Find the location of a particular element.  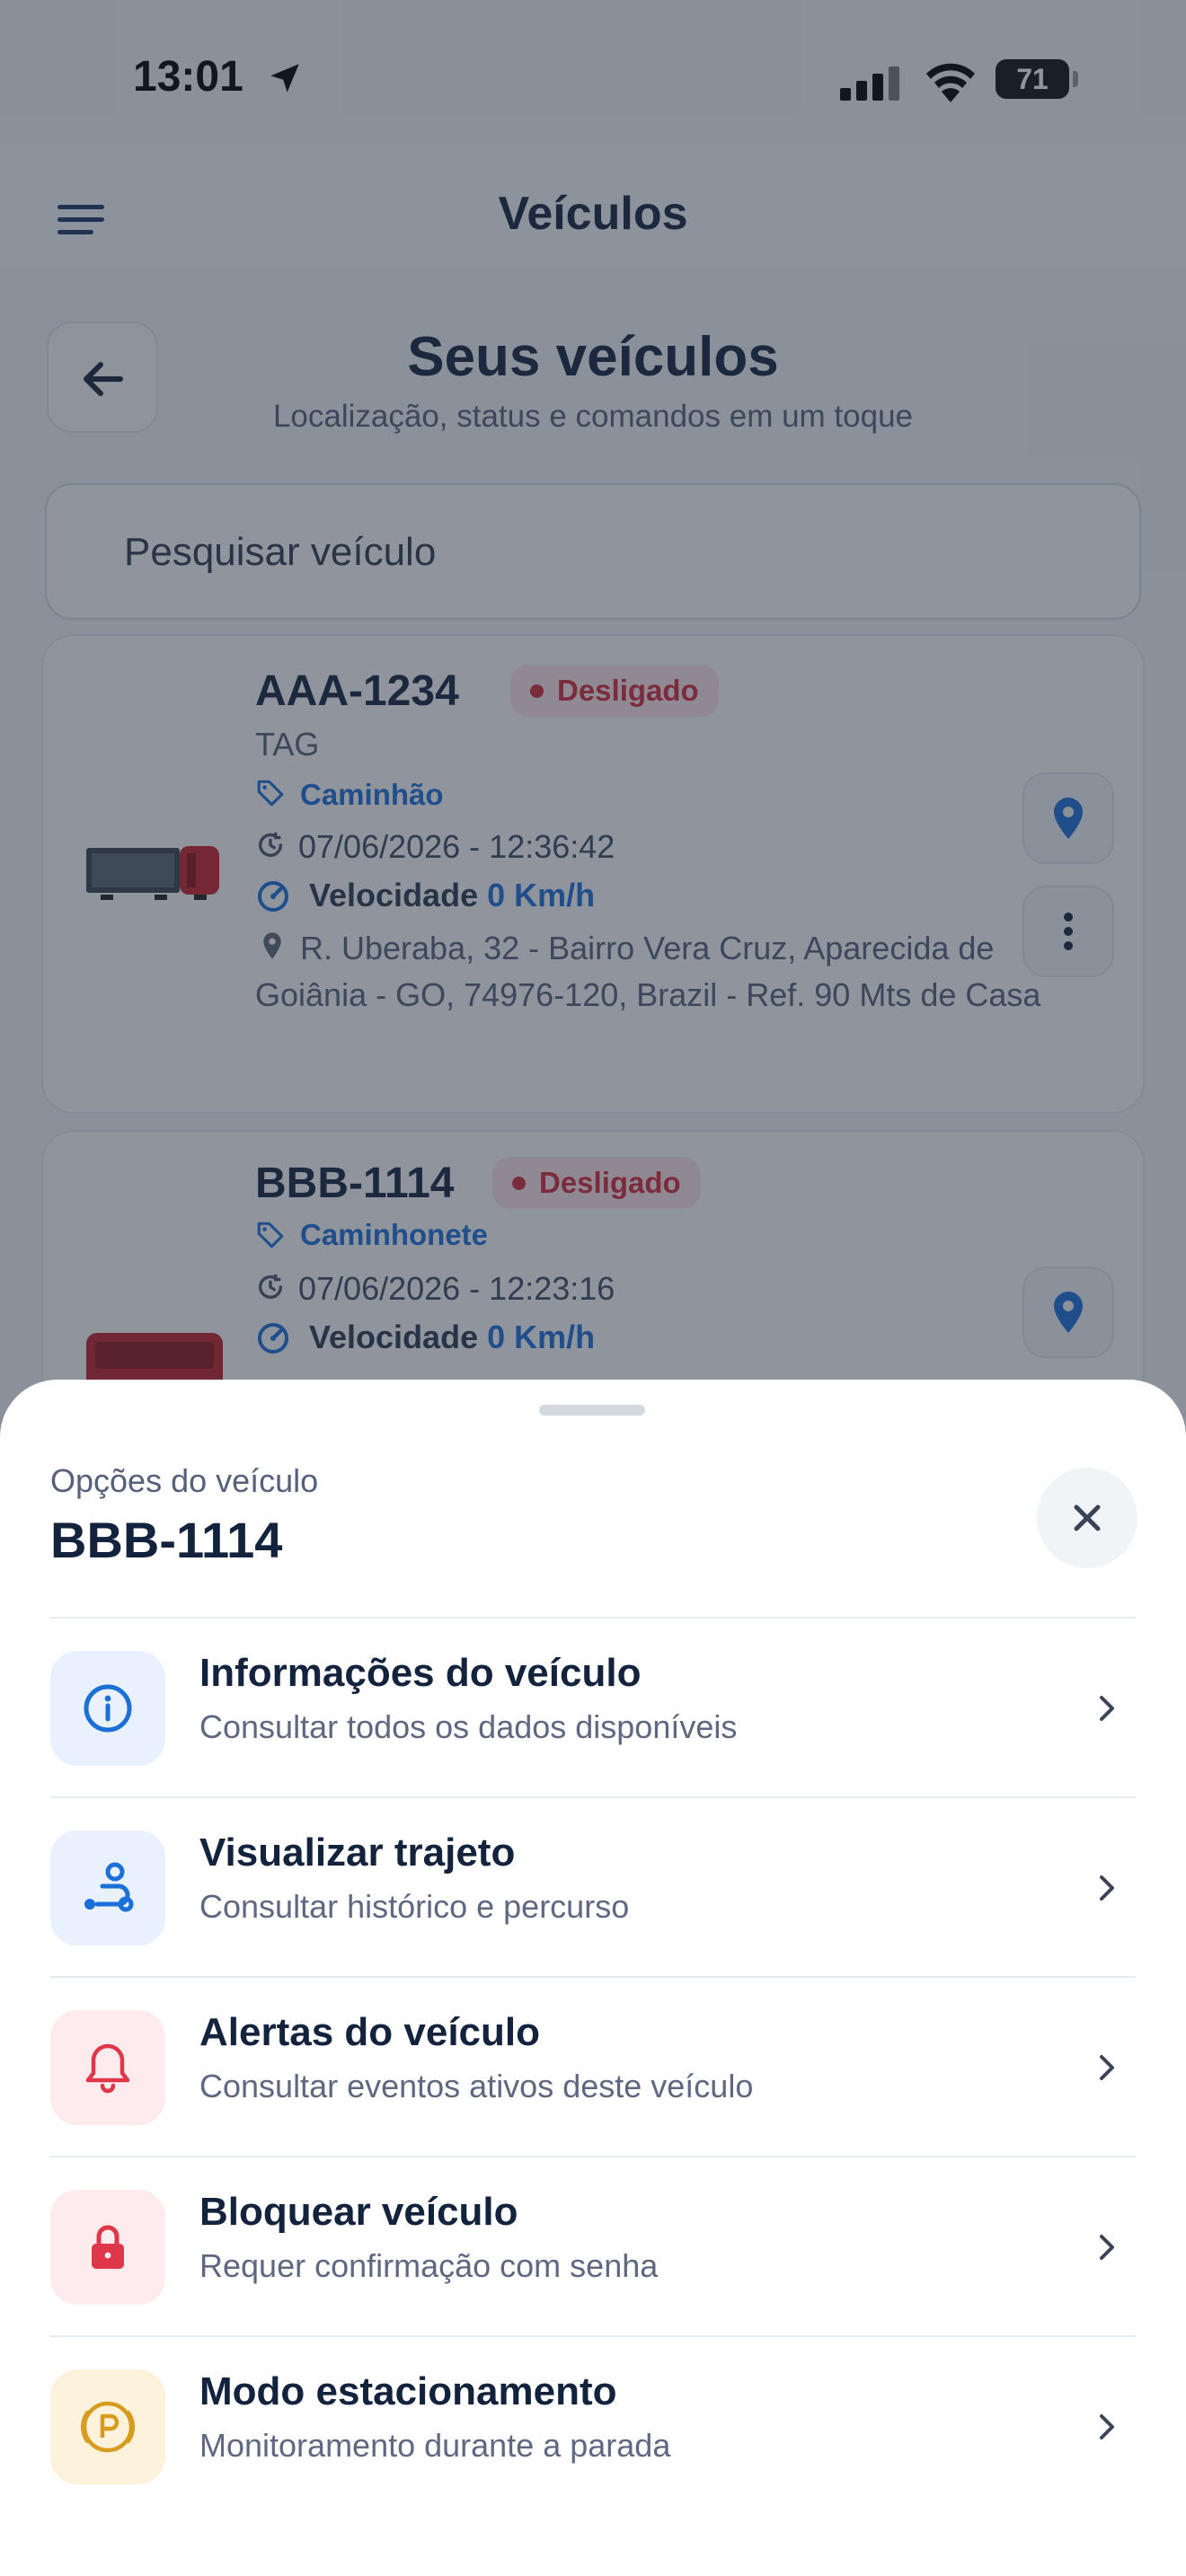

option-title: Visualizar trajeto is located at coordinates (357, 1853).